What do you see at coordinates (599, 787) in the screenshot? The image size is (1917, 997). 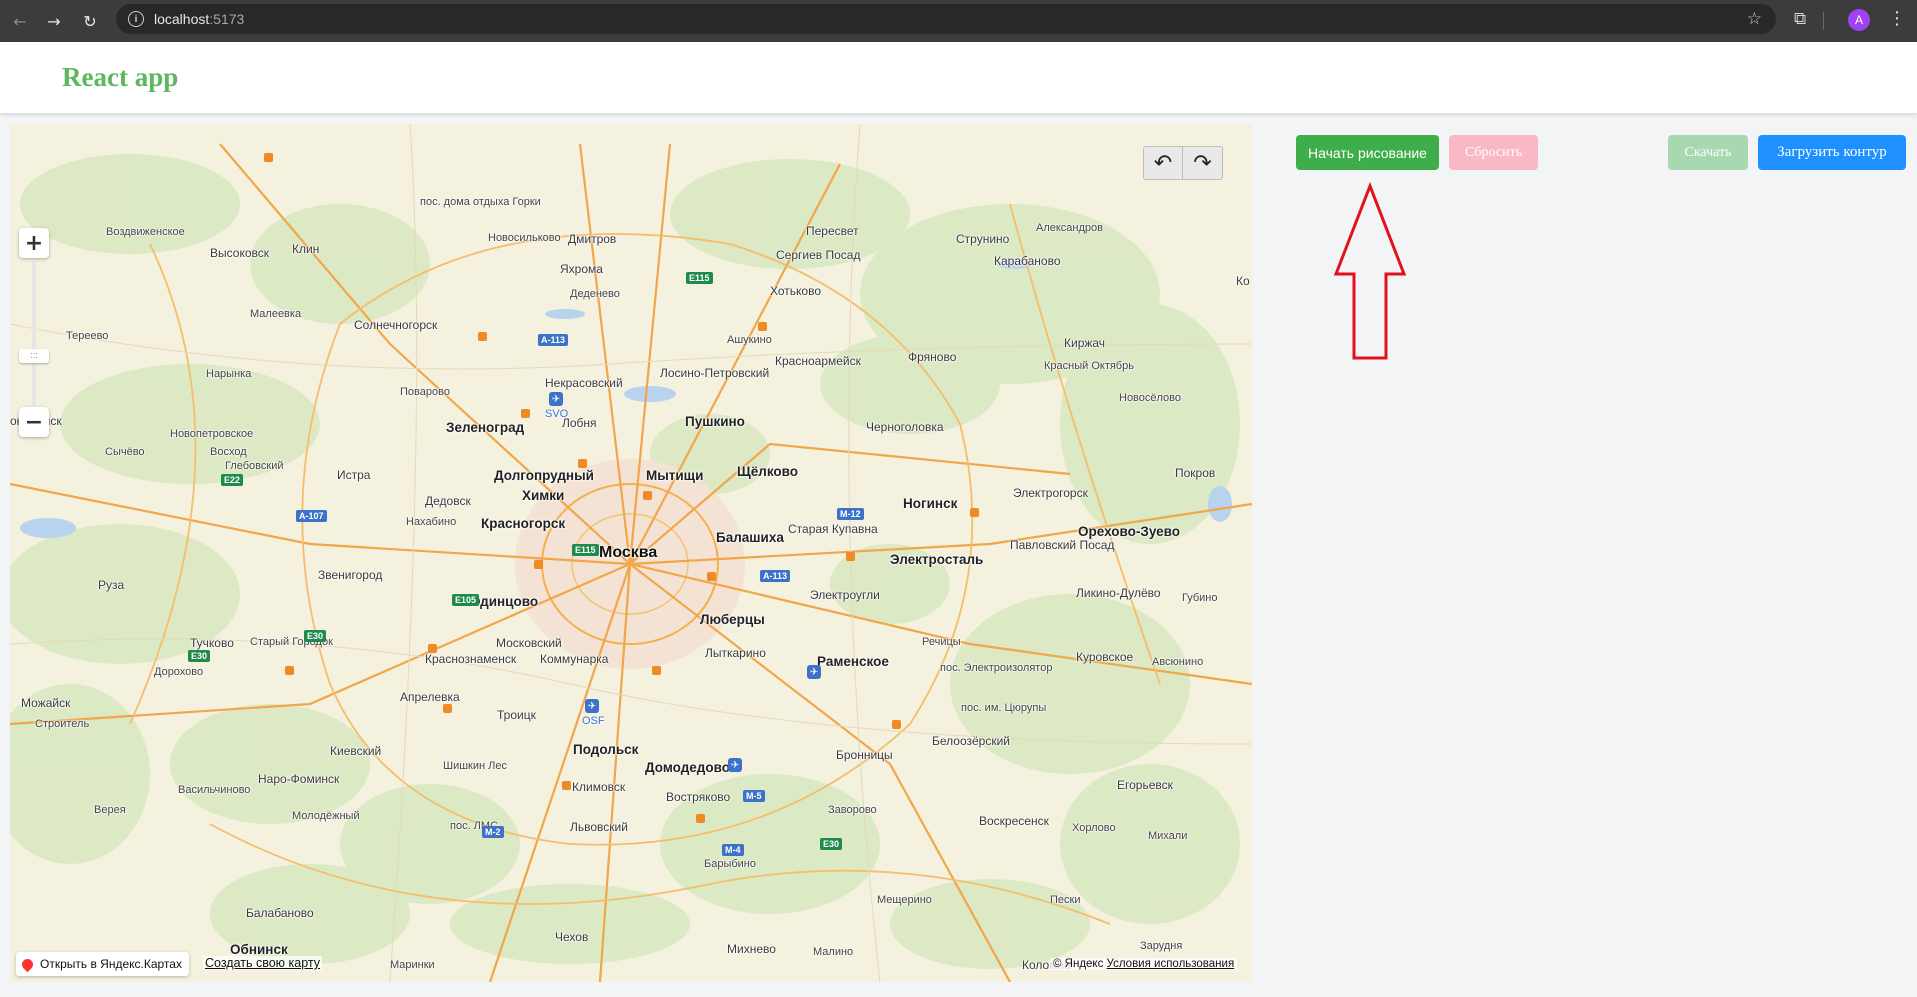 I see `place-label: Климовск` at bounding box center [599, 787].